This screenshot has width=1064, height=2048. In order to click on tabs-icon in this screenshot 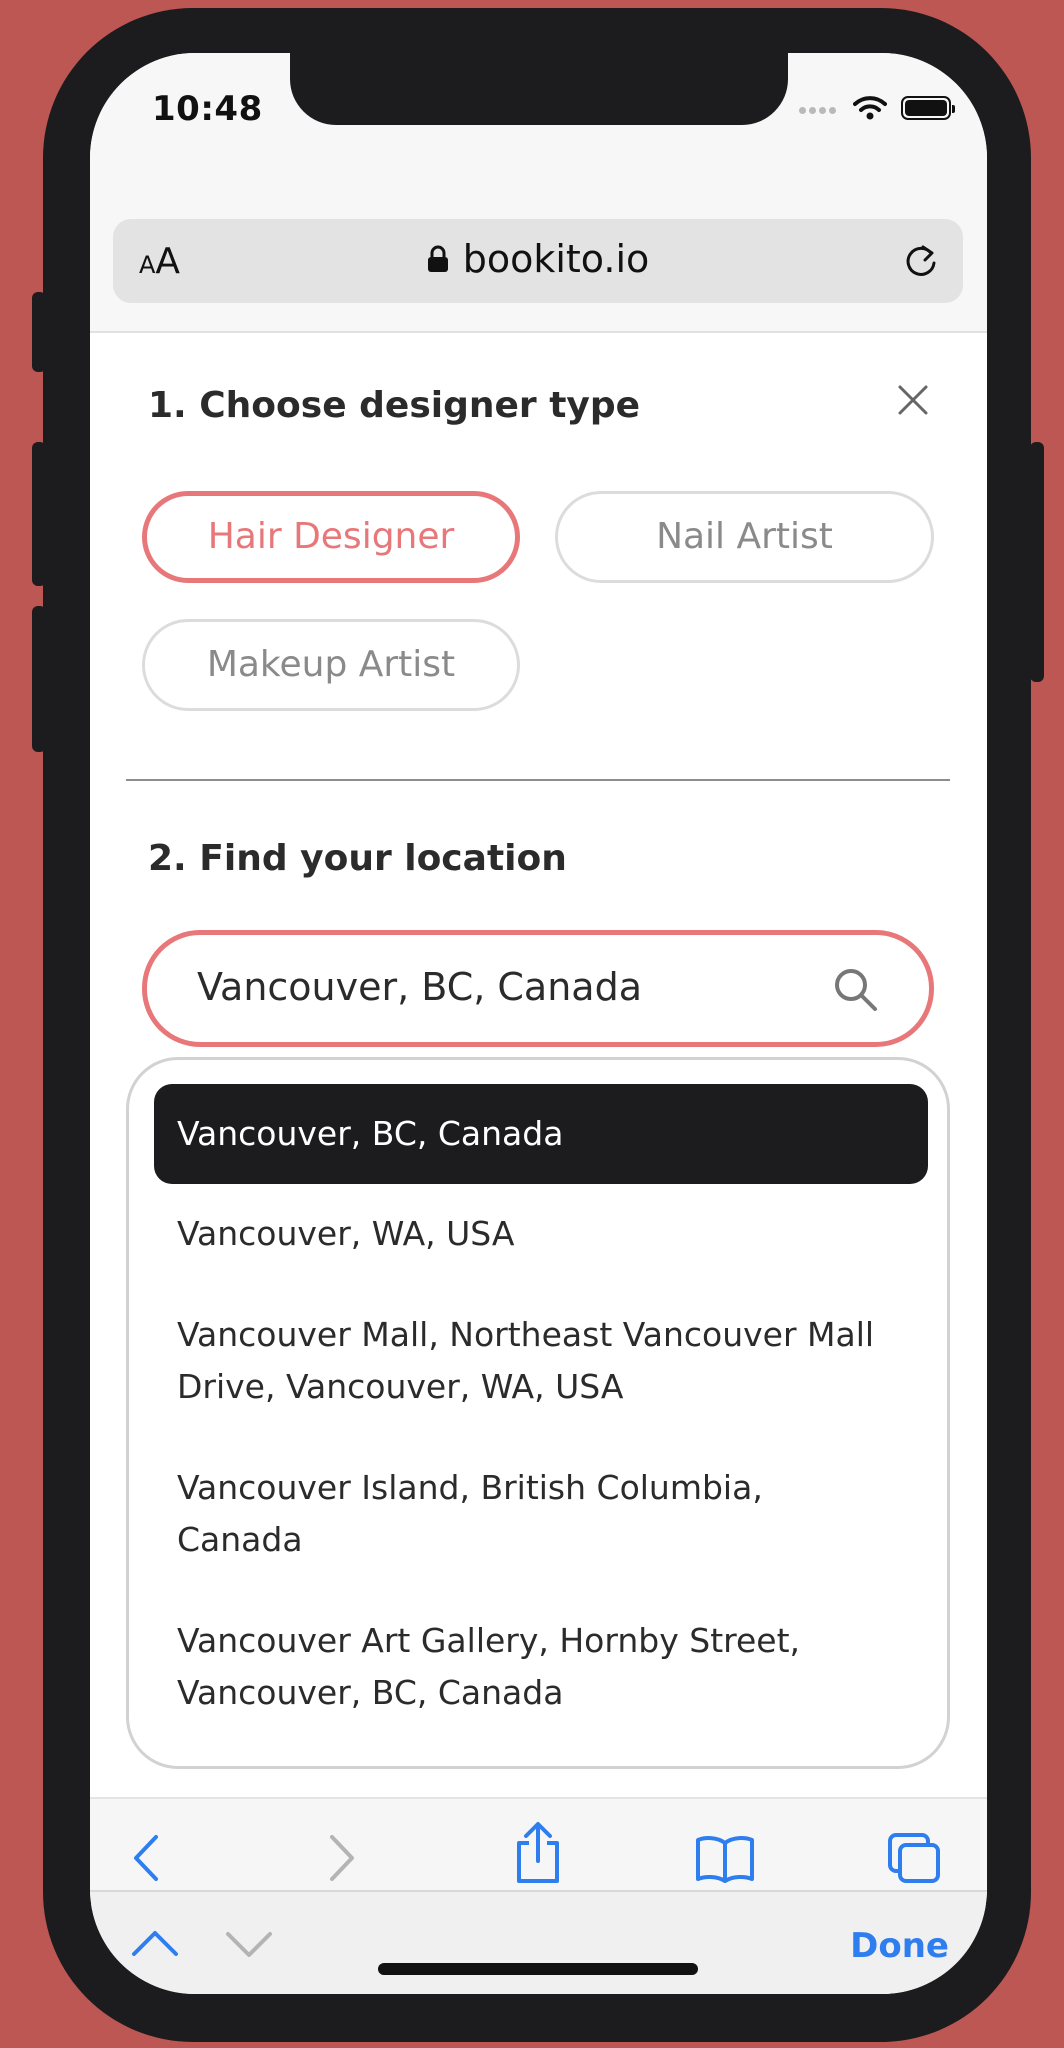, I will do `click(914, 1858)`.